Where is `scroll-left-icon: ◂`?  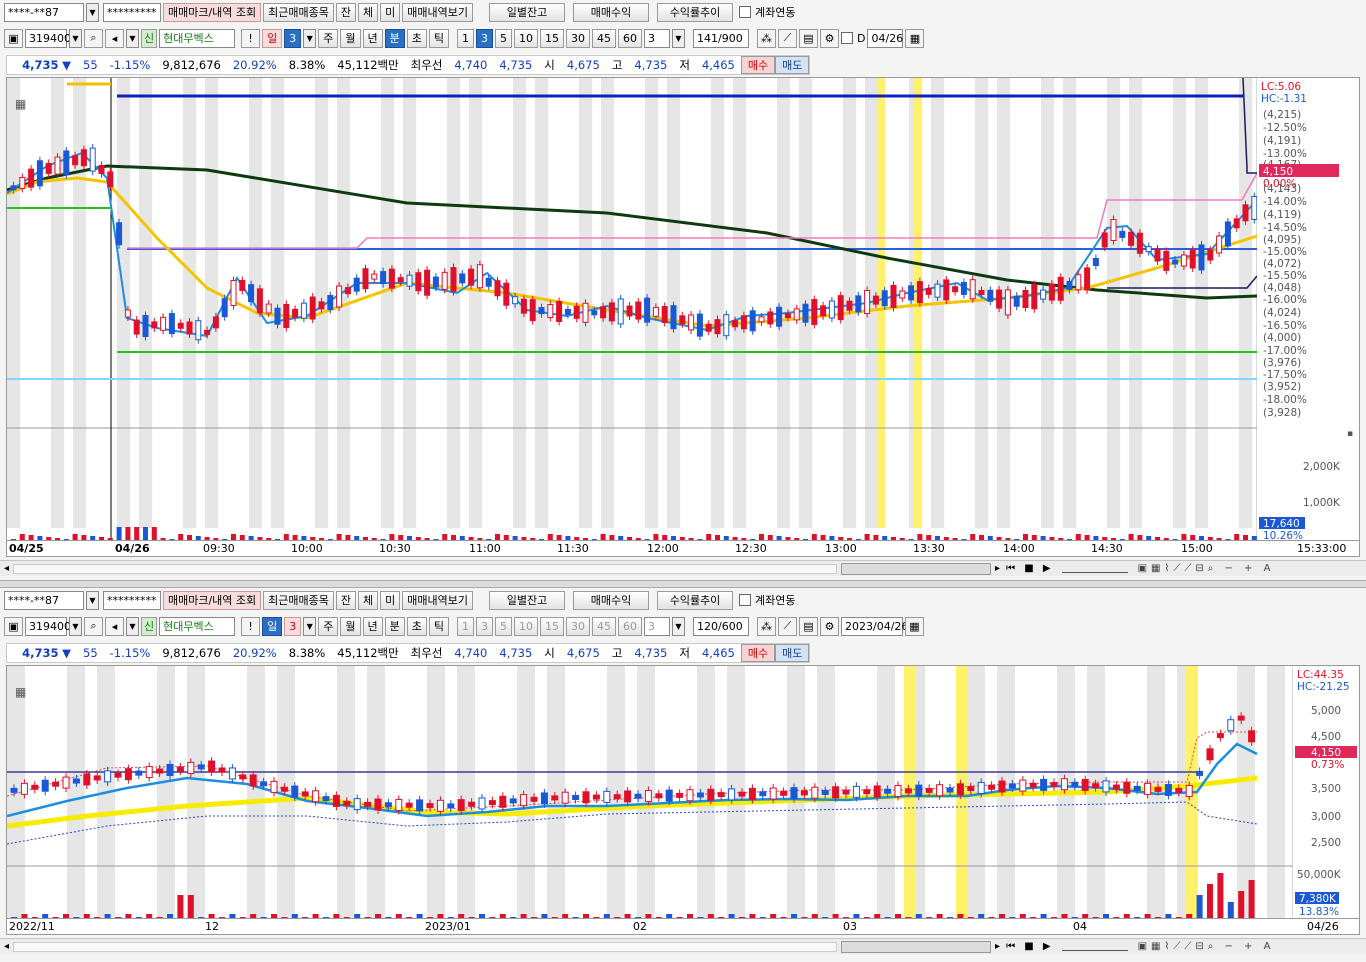
scroll-left-icon: ◂ is located at coordinates (6, 568).